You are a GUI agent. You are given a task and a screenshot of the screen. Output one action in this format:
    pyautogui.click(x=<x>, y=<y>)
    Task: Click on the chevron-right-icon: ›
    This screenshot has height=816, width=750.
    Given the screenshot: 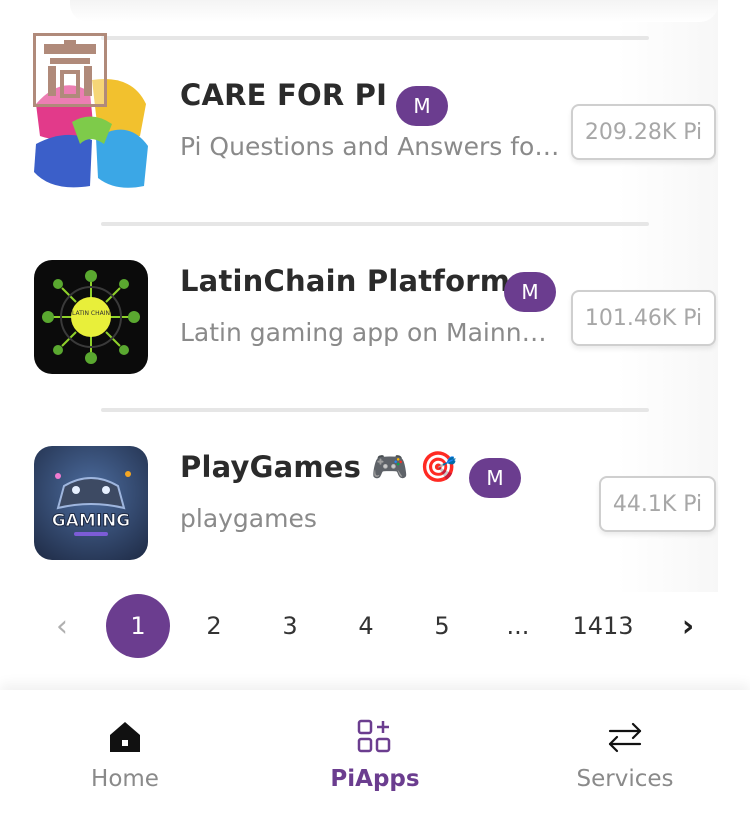 What is the action you would take?
    pyautogui.click(x=688, y=626)
    